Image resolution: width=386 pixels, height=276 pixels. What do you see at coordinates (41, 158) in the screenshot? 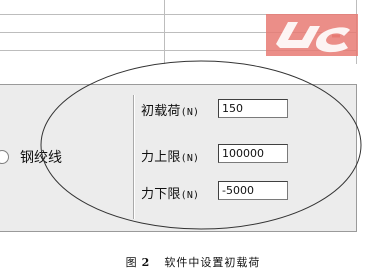
I see `strand-label: 钢绞线` at bounding box center [41, 158].